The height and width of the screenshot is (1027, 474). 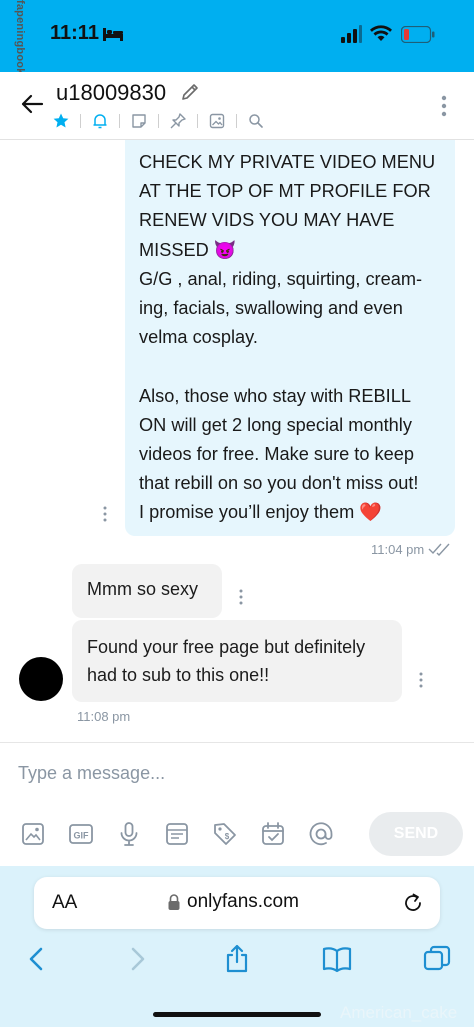 What do you see at coordinates (337, 959) in the screenshot?
I see `bookmarks-icon` at bounding box center [337, 959].